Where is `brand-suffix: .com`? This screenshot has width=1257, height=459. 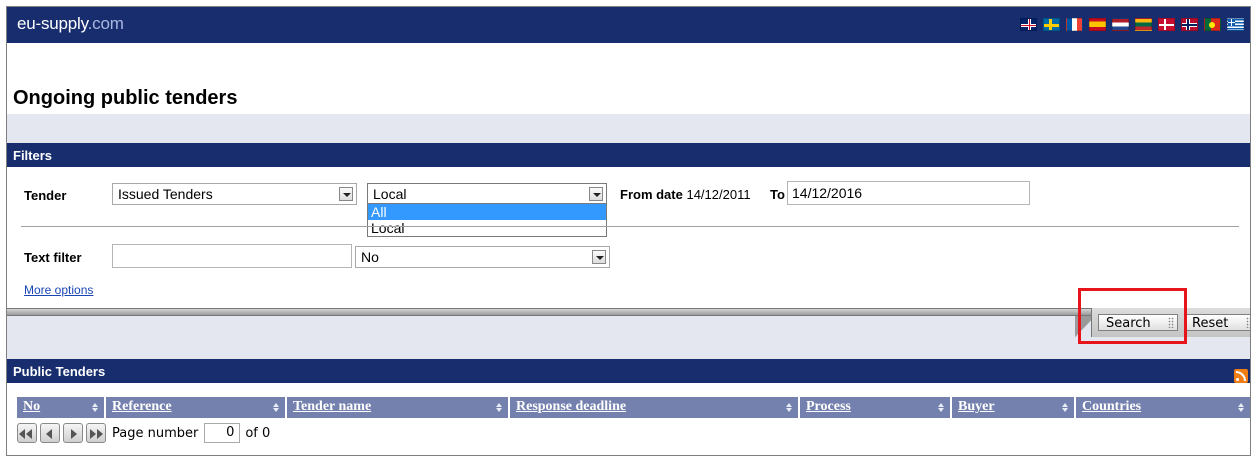 brand-suffix: .com is located at coordinates (105, 23).